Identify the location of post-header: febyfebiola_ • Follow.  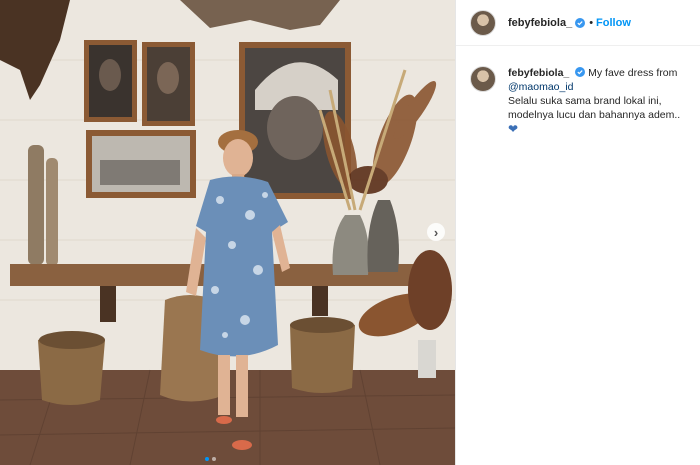
(578, 23).